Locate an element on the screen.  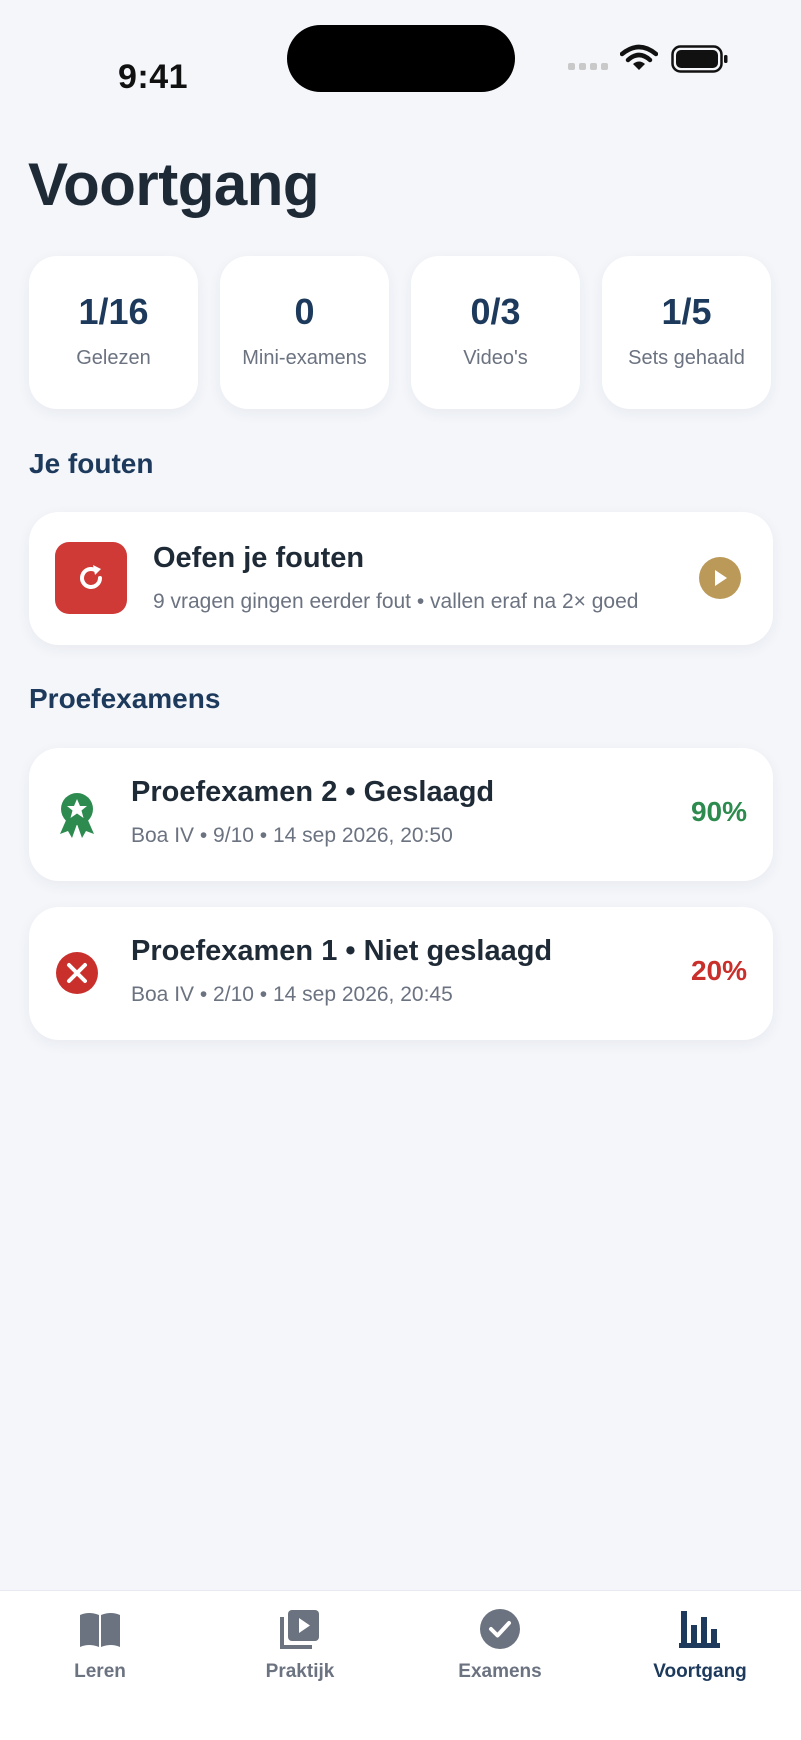
status-time: 9:41 is located at coordinates (153, 77).